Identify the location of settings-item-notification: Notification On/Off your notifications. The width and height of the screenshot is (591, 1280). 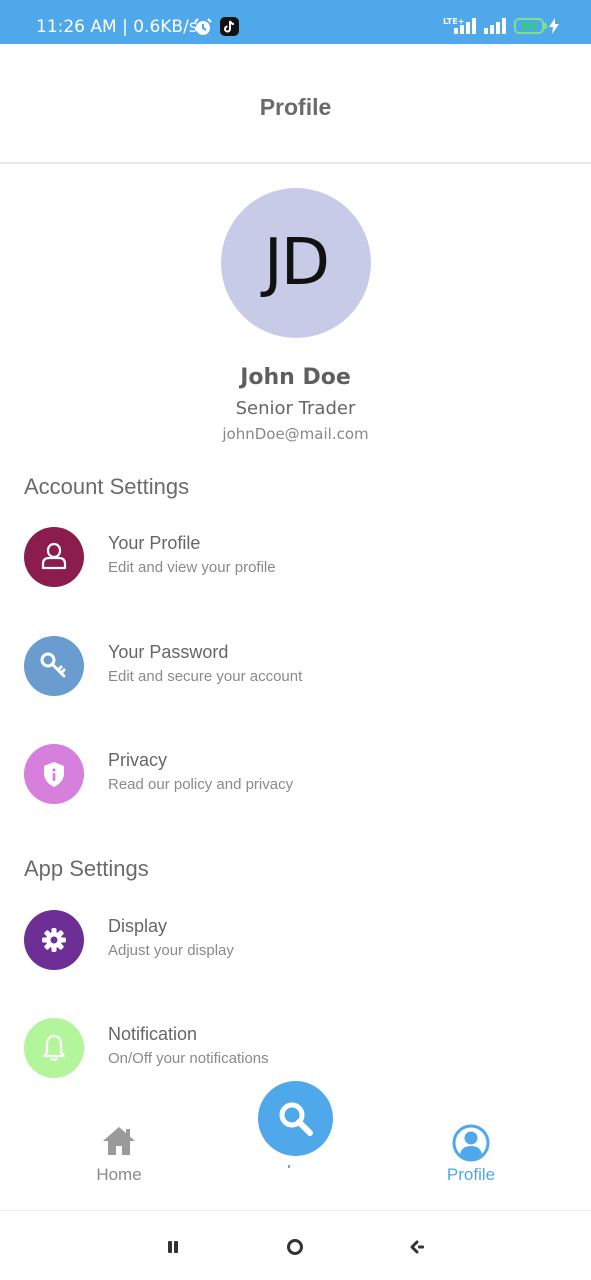
(295, 1048).